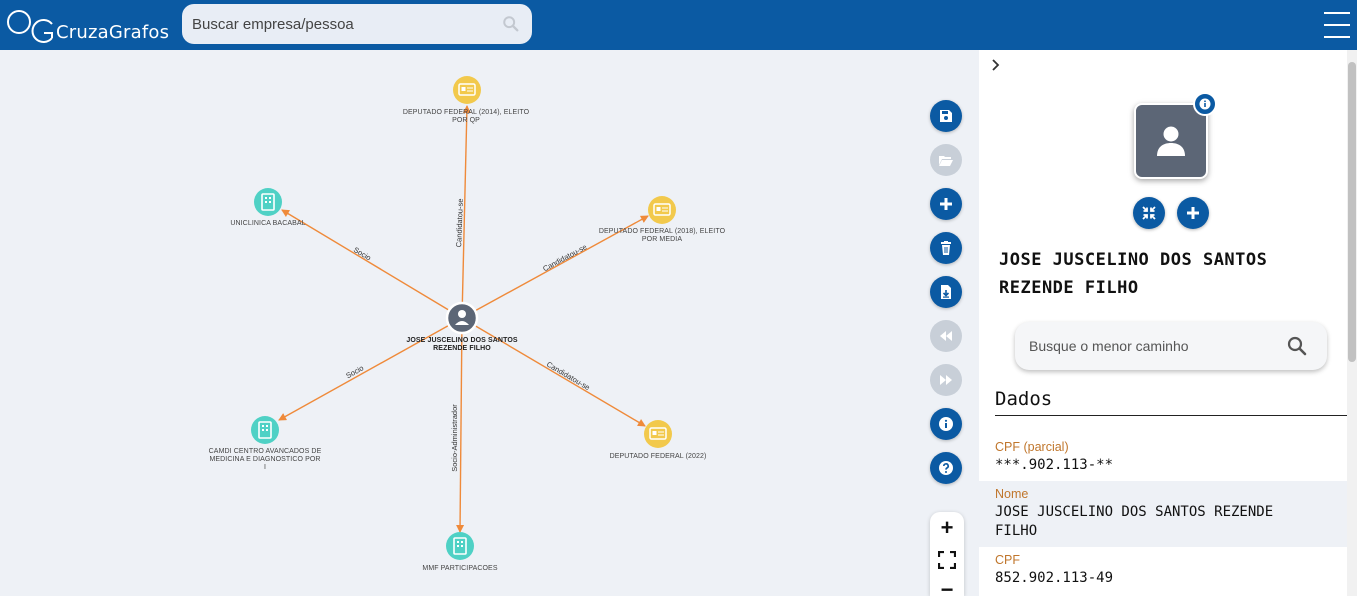  Describe the element at coordinates (467, 90) in the screenshot. I see `node-dep2014` at that location.